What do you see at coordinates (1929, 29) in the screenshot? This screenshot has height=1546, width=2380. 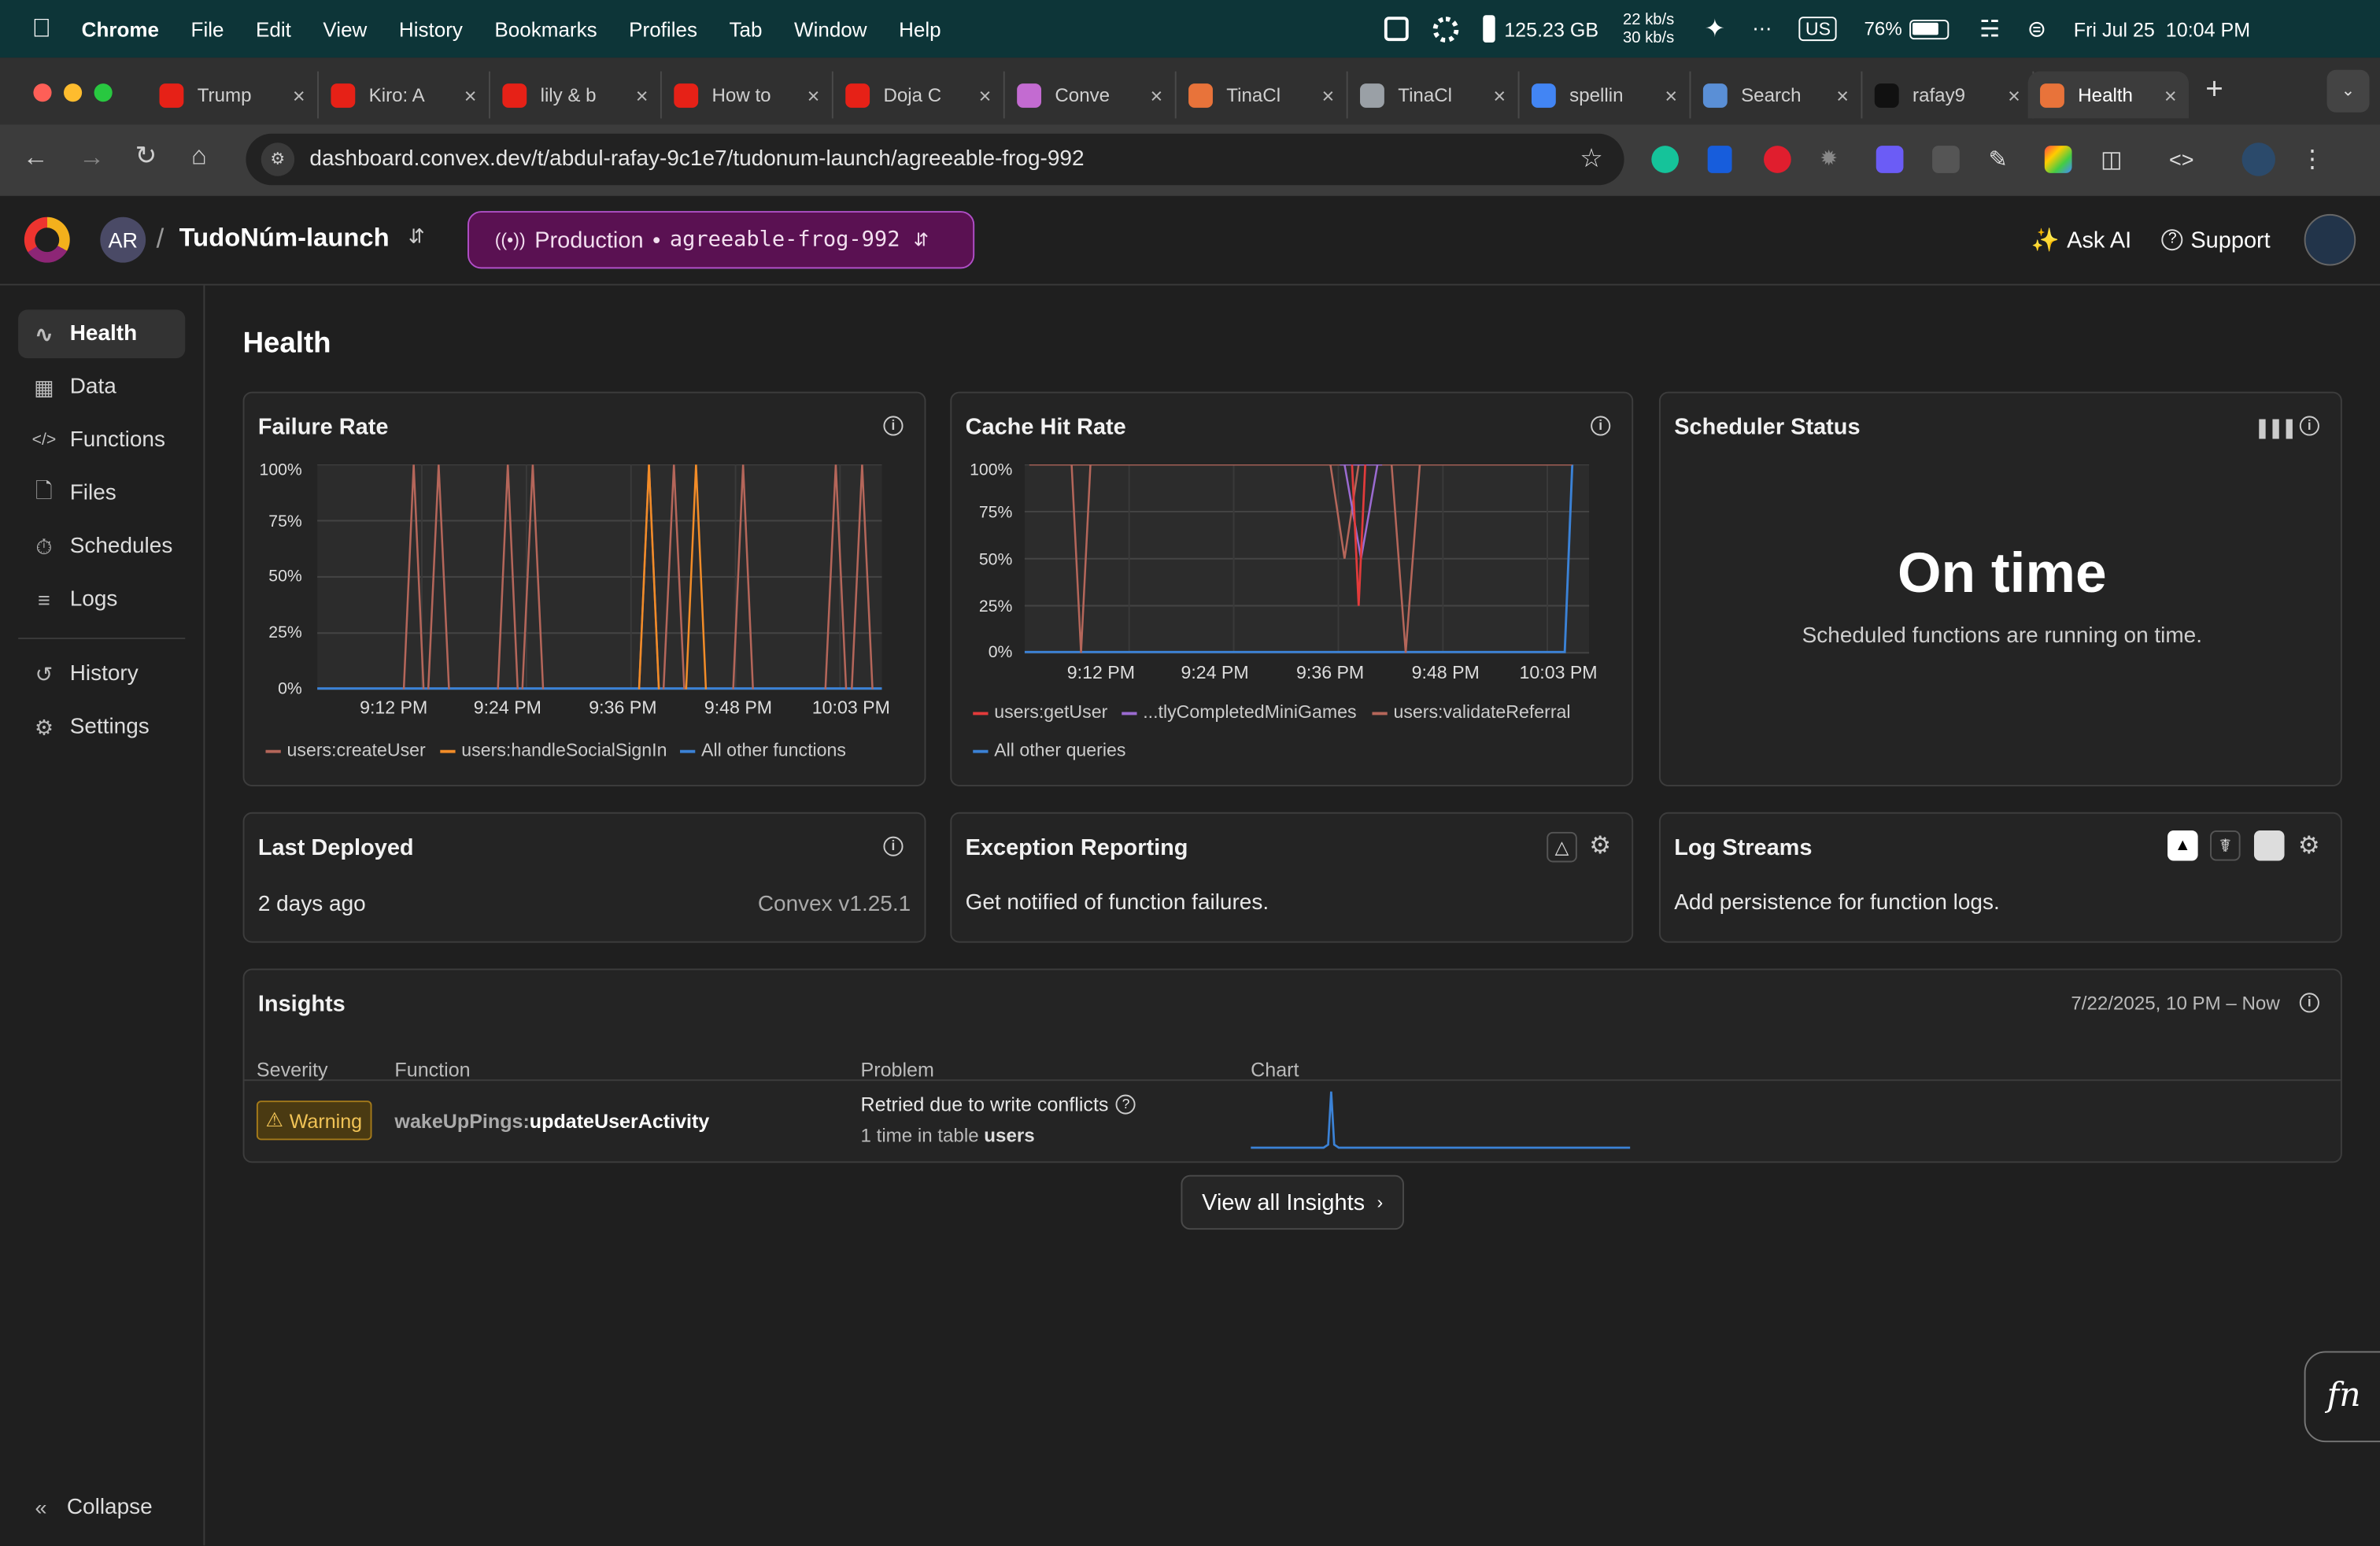 I see `battery-icon` at bounding box center [1929, 29].